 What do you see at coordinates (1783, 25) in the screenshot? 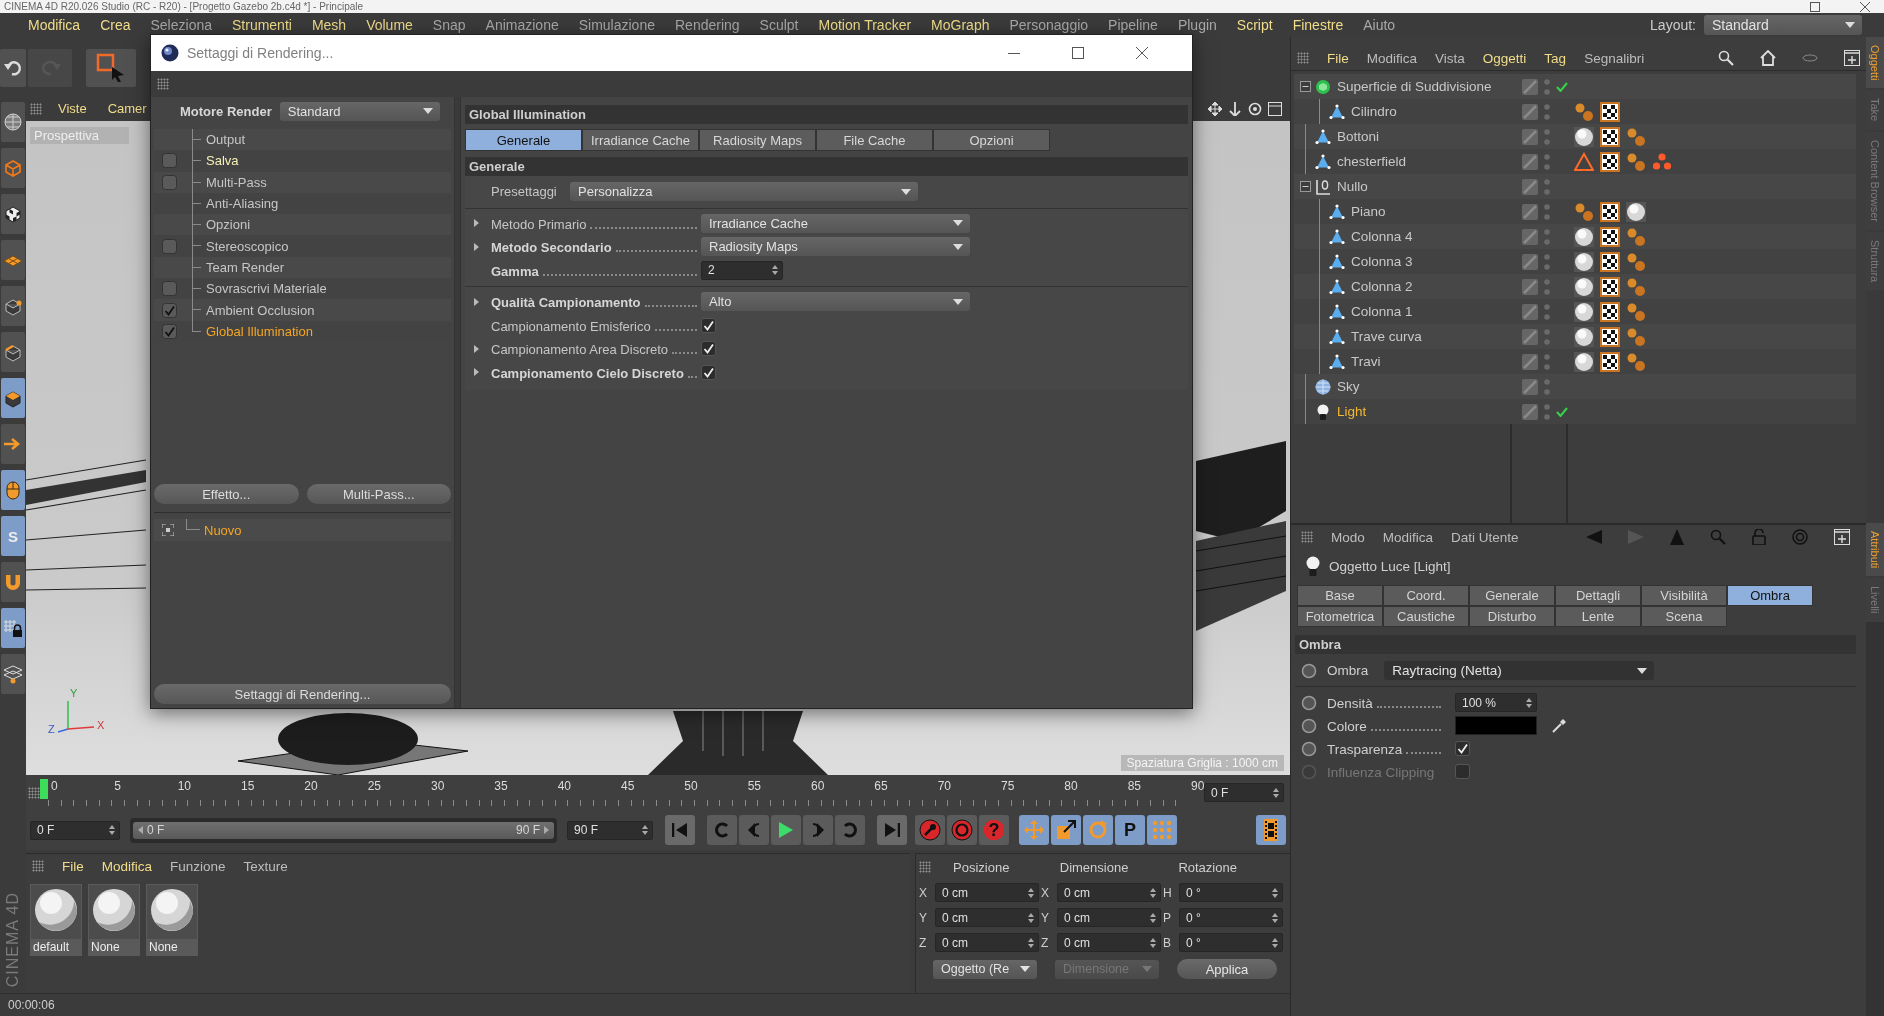
I see `layout-dropdown: Standard` at bounding box center [1783, 25].